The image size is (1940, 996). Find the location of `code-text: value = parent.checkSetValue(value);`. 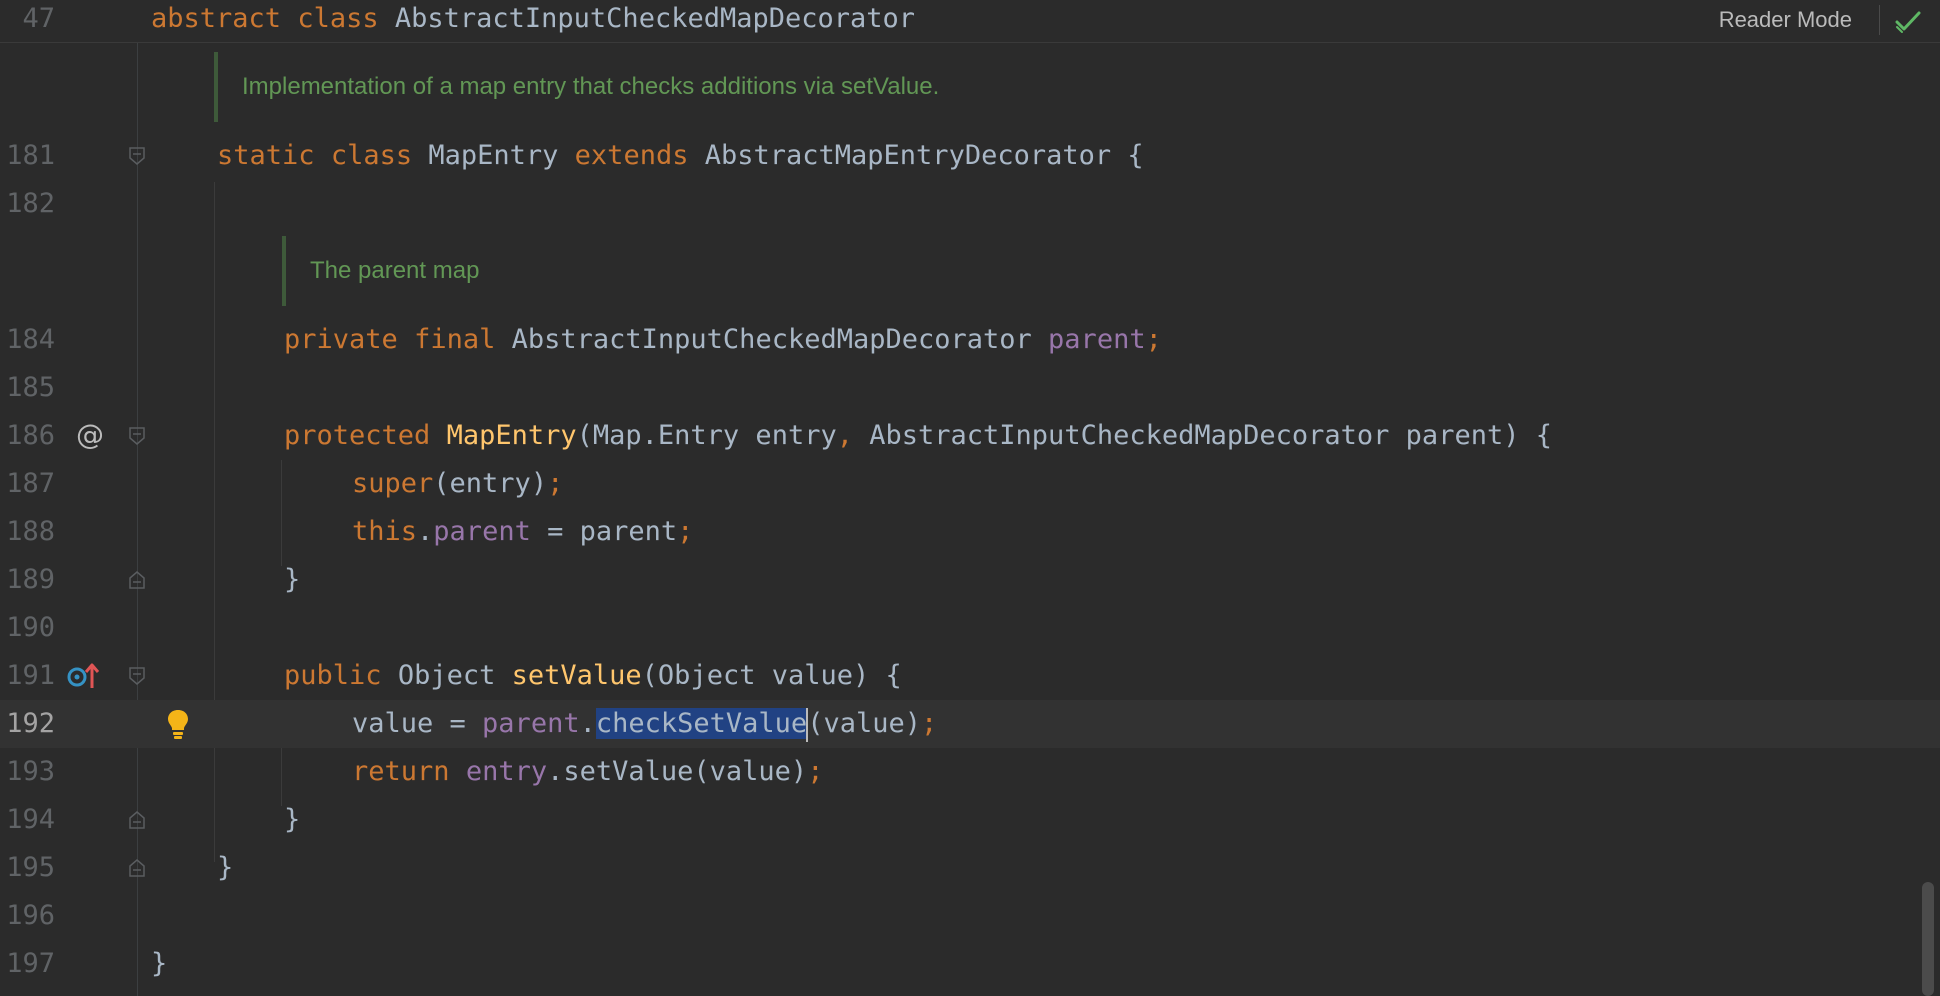

code-text: value = parent.checkSetValue(value); is located at coordinates (644, 724).